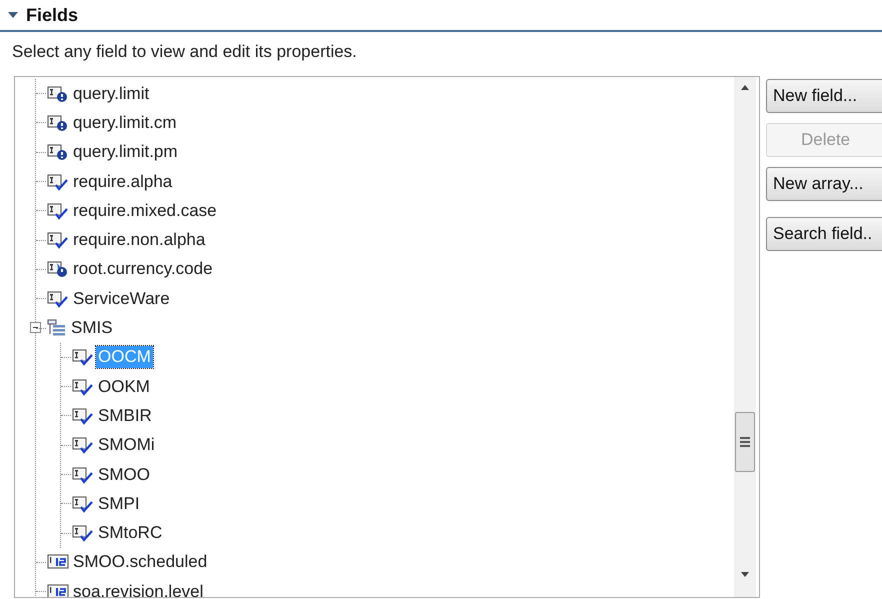  Describe the element at coordinates (57, 328) in the screenshot. I see `group-icon` at that location.